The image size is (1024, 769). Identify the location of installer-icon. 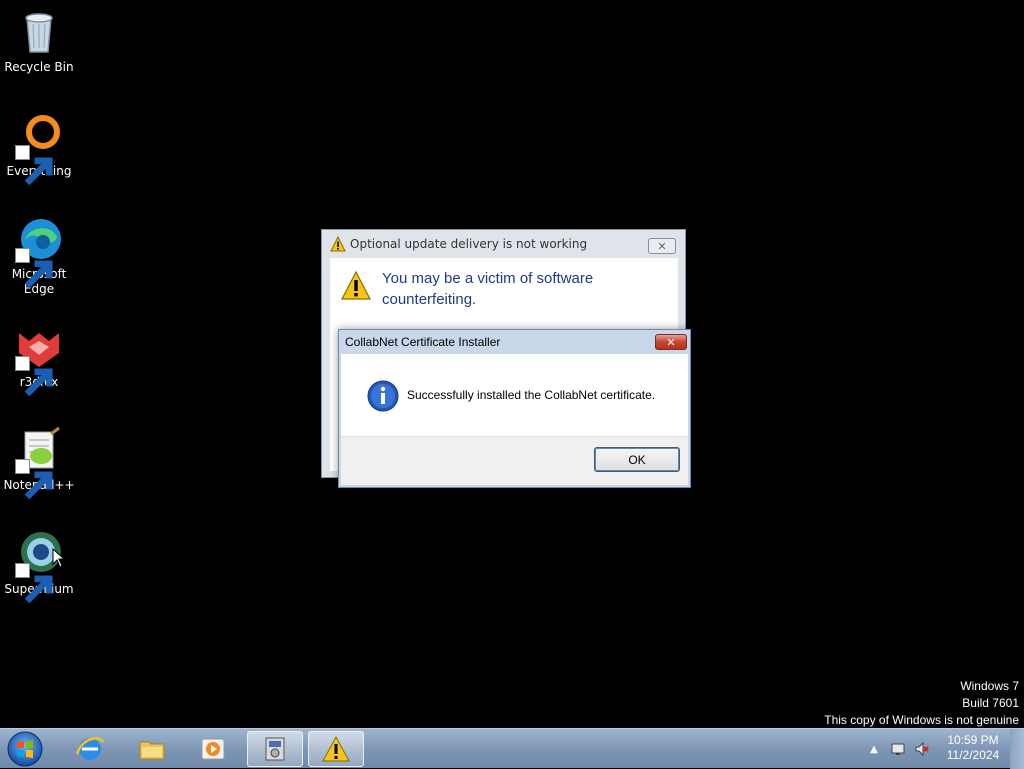
(275, 749).